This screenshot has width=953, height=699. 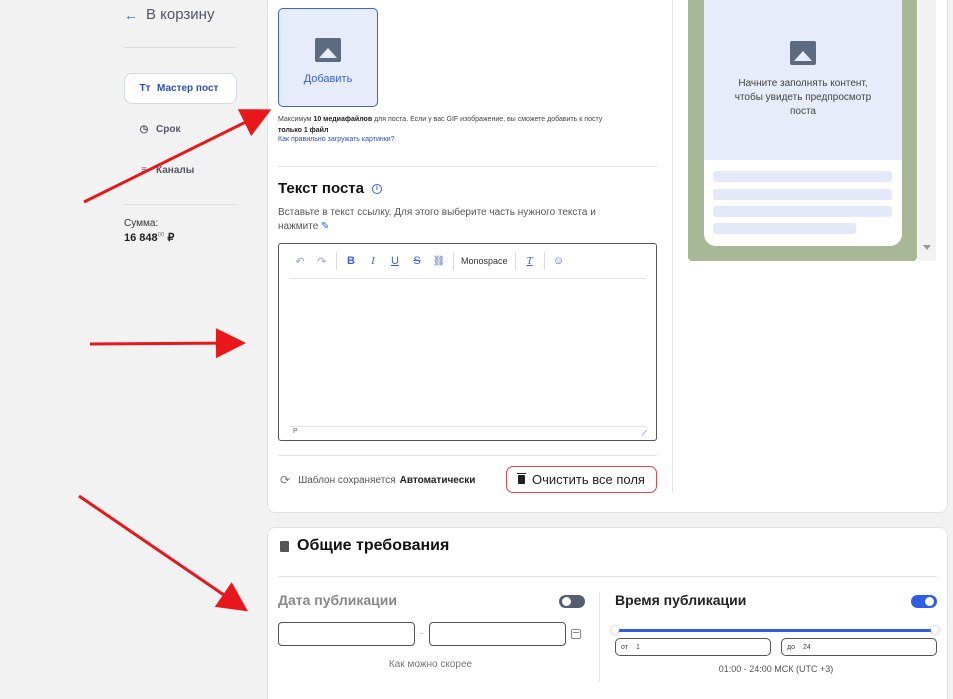 I want to click on publication-date-title: Дата публикации, so click(x=337, y=600).